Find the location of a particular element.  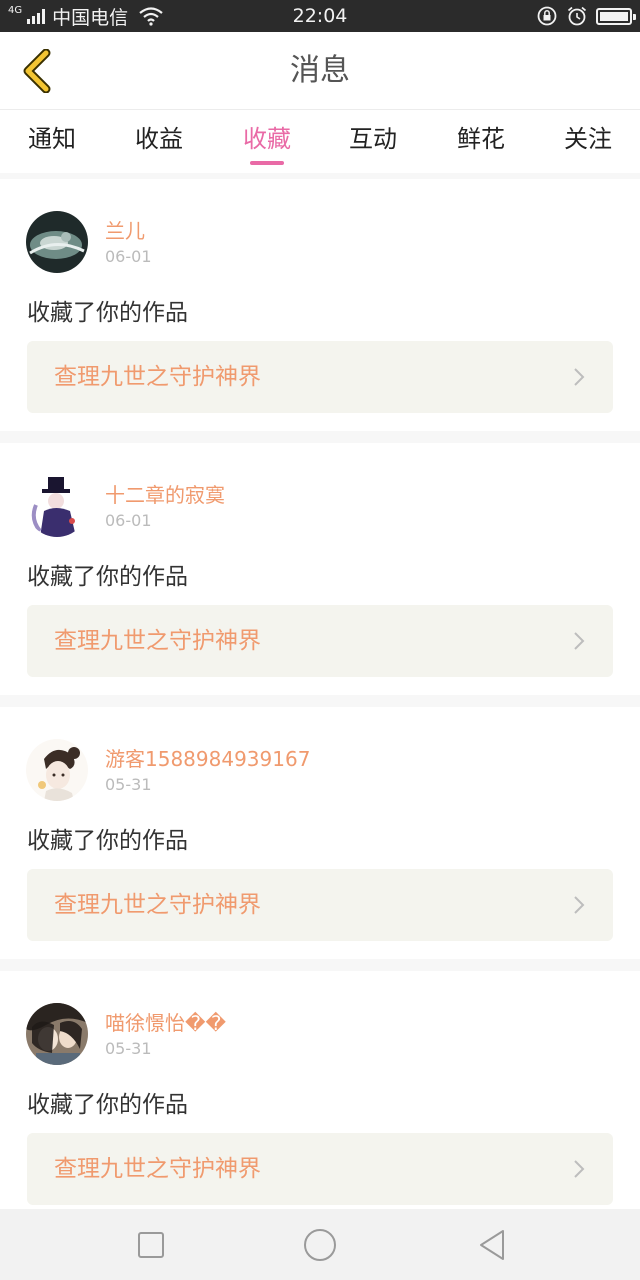

tab-label: 关注 is located at coordinates (588, 139).